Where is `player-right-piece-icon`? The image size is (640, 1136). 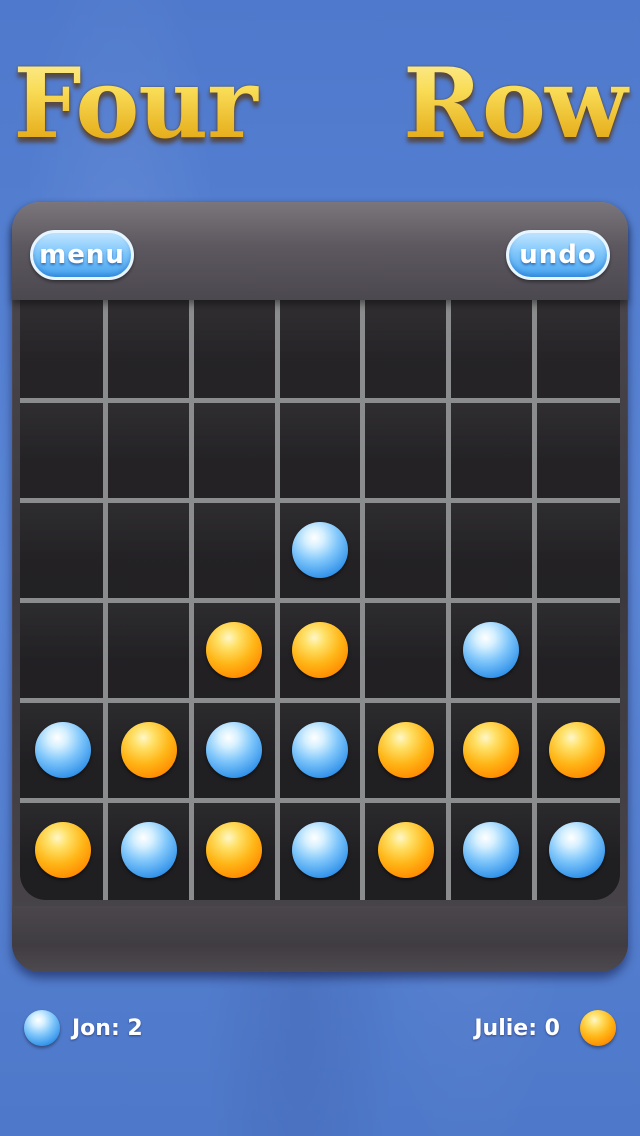 player-right-piece-icon is located at coordinates (598, 1028).